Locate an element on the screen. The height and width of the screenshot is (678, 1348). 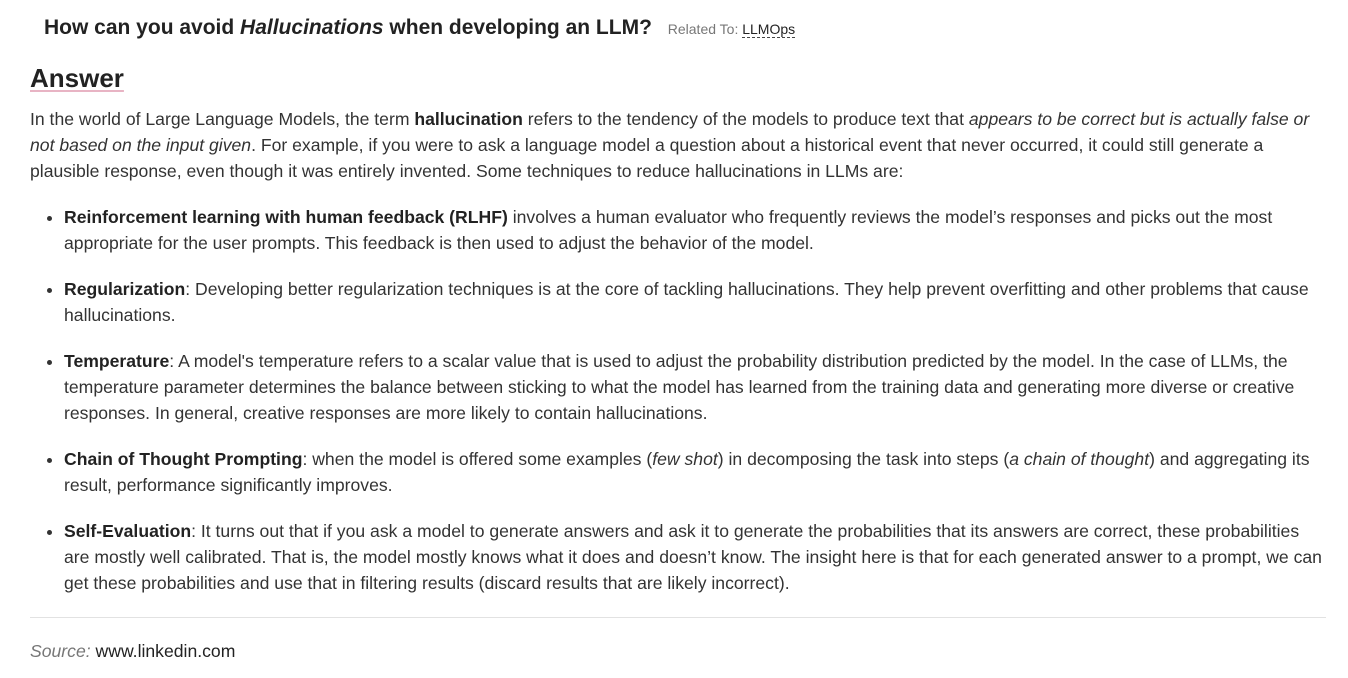
answer-heading: Answer is located at coordinates (77, 78).